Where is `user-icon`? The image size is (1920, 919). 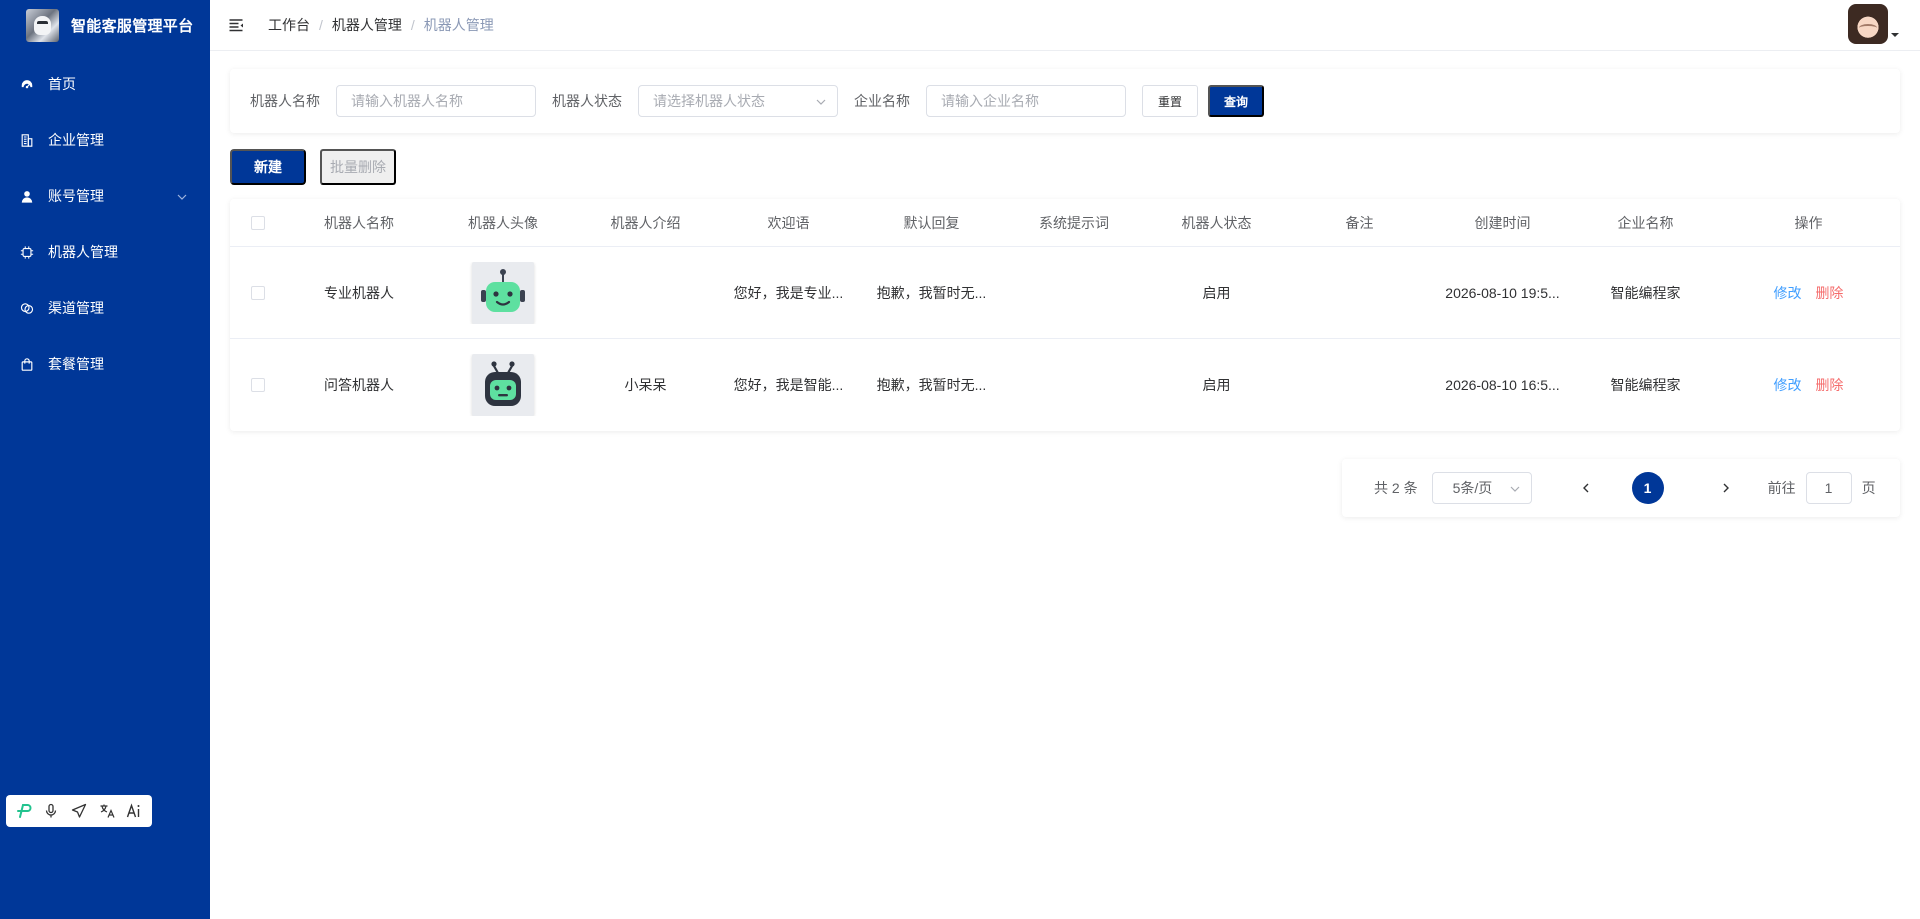 user-icon is located at coordinates (27, 196).